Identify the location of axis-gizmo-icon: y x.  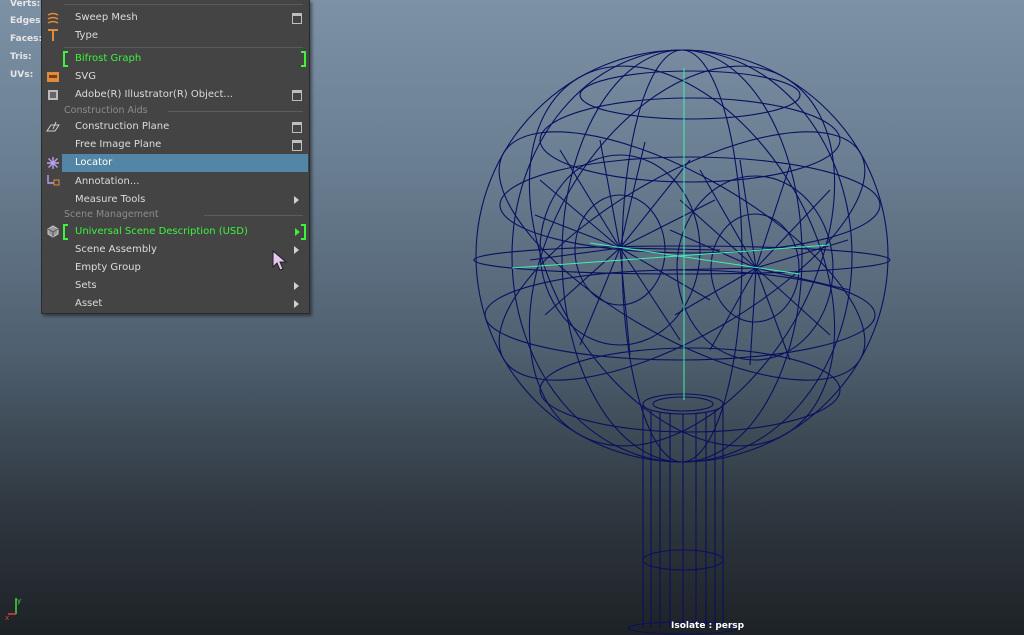
(13, 609).